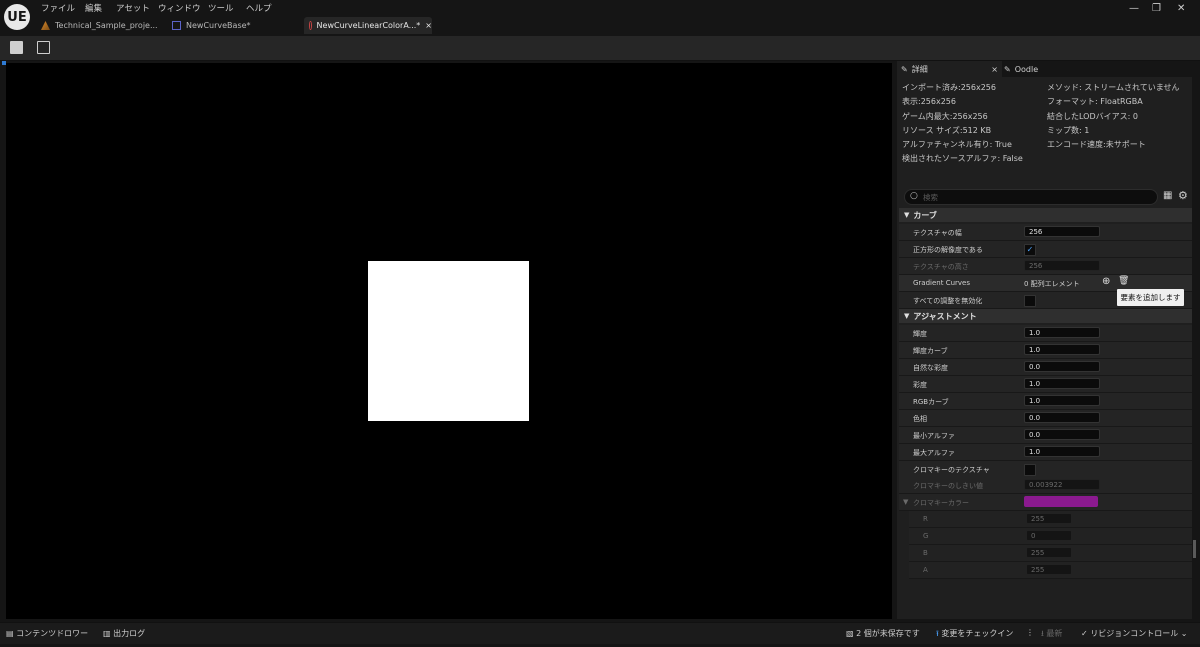 Image resolution: width=1200 pixels, height=647 pixels. Describe the element at coordinates (945, 116) in the screenshot. I see `info-ingame-max: ゲーム内最大:256x256` at that location.